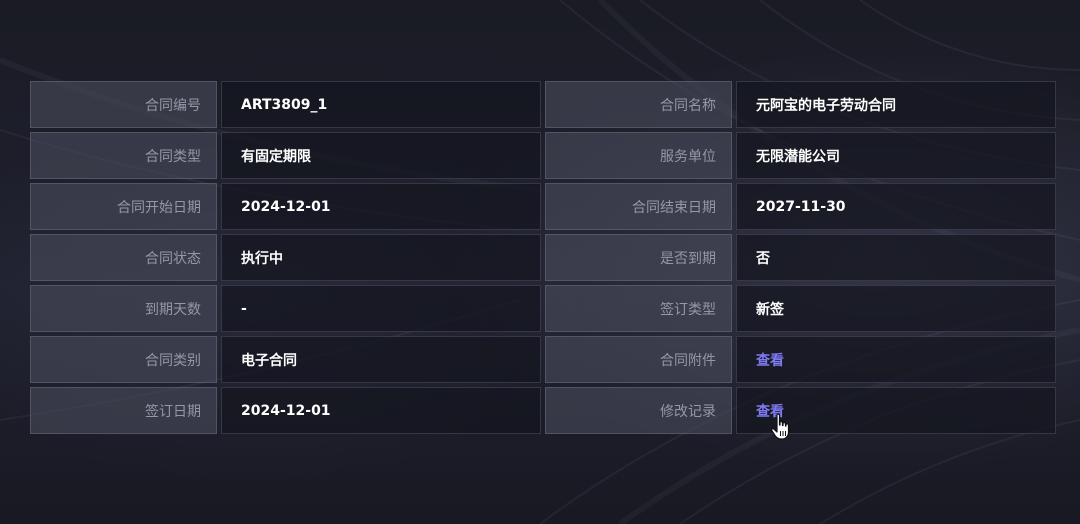 The width and height of the screenshot is (1080, 524). I want to click on signing-date-label: 签订日期, so click(123, 410).